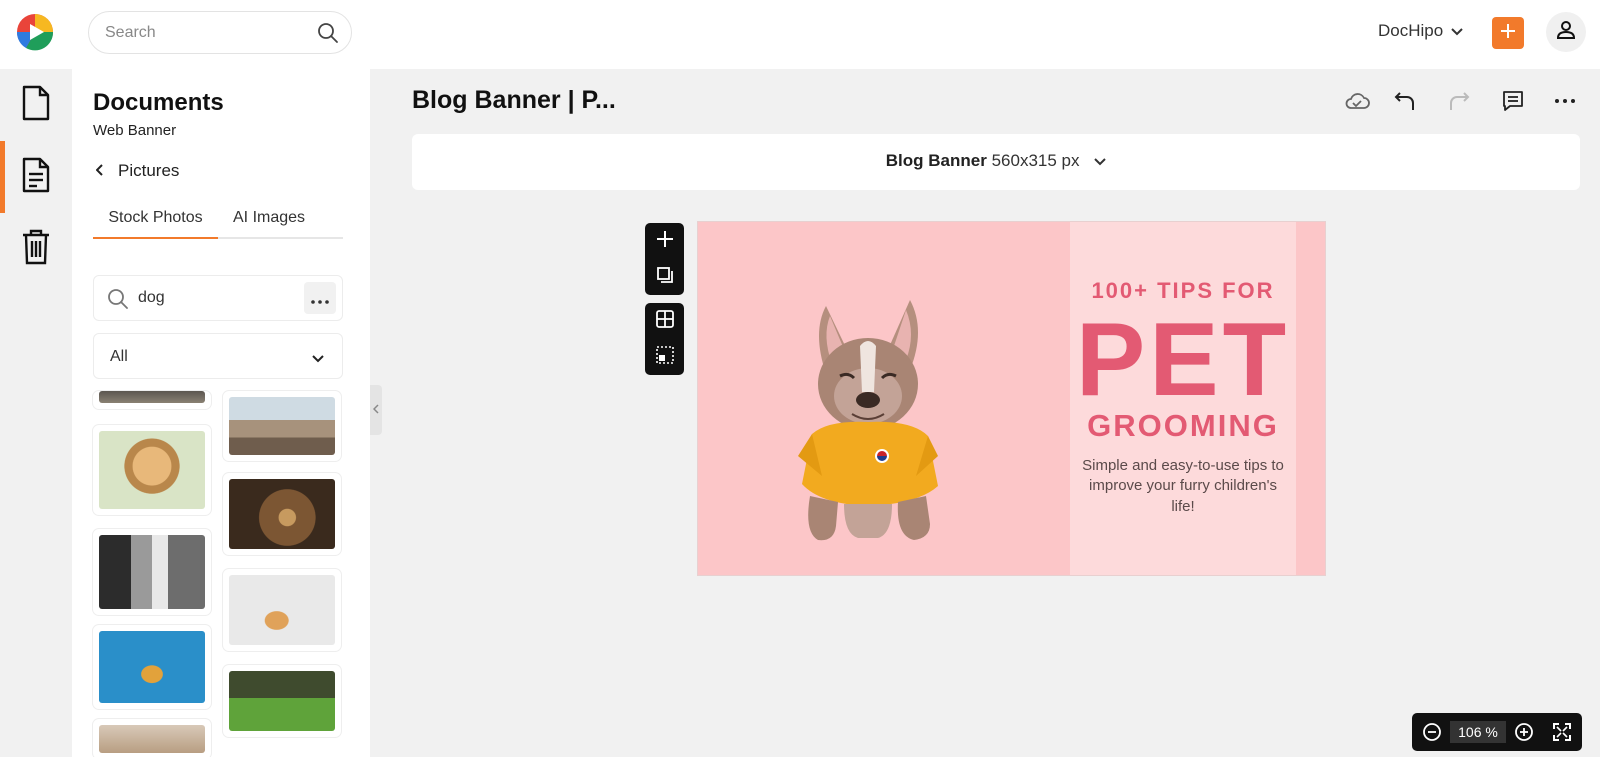 The image size is (1600, 757). I want to click on tab-stock-photos: Stock Photos, so click(155, 224).